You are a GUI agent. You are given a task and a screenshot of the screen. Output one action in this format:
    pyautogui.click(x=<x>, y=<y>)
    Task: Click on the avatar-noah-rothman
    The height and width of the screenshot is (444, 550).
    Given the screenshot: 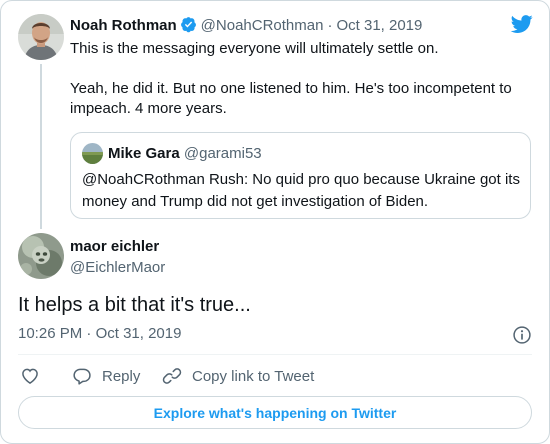 What is the action you would take?
    pyautogui.click(x=41, y=37)
    